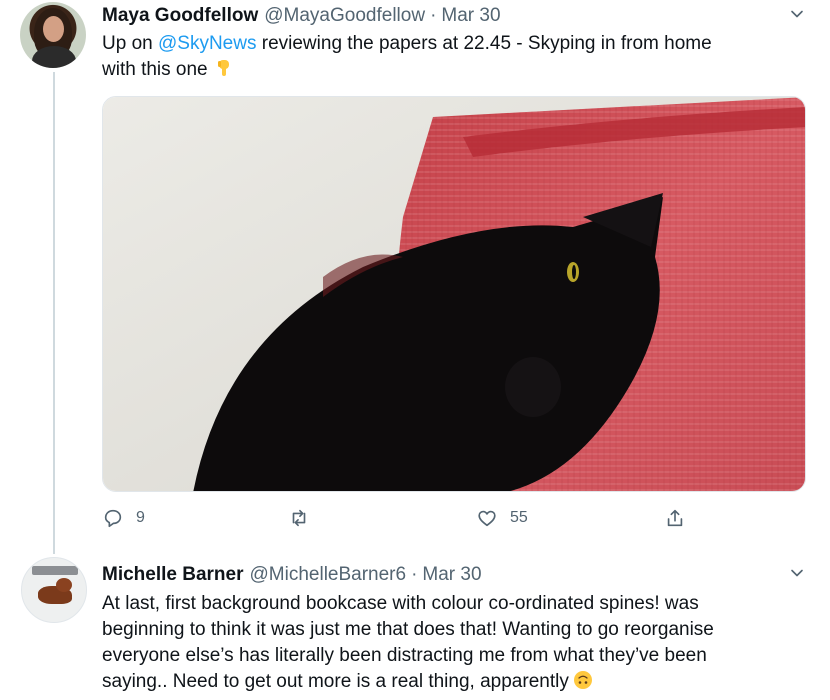 The image size is (830, 700). Describe the element at coordinates (155, 69) in the screenshot. I see `text-segment: with this one` at that location.